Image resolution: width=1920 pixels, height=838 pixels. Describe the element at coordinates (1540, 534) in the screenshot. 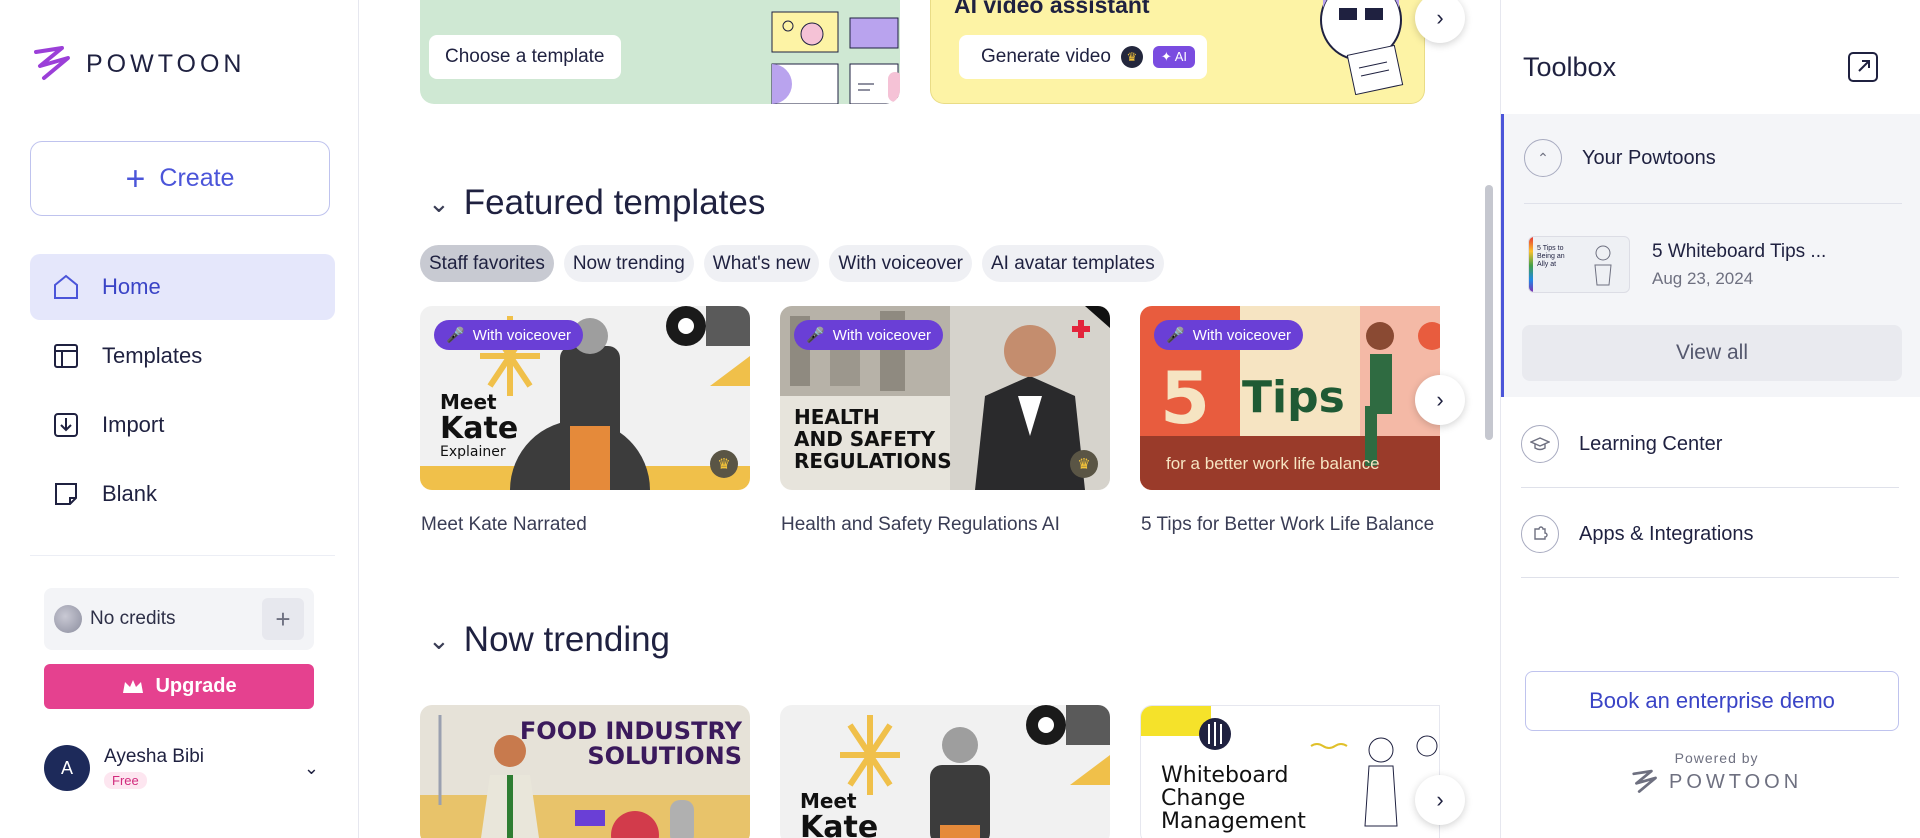

I see `puzzle-icon` at that location.